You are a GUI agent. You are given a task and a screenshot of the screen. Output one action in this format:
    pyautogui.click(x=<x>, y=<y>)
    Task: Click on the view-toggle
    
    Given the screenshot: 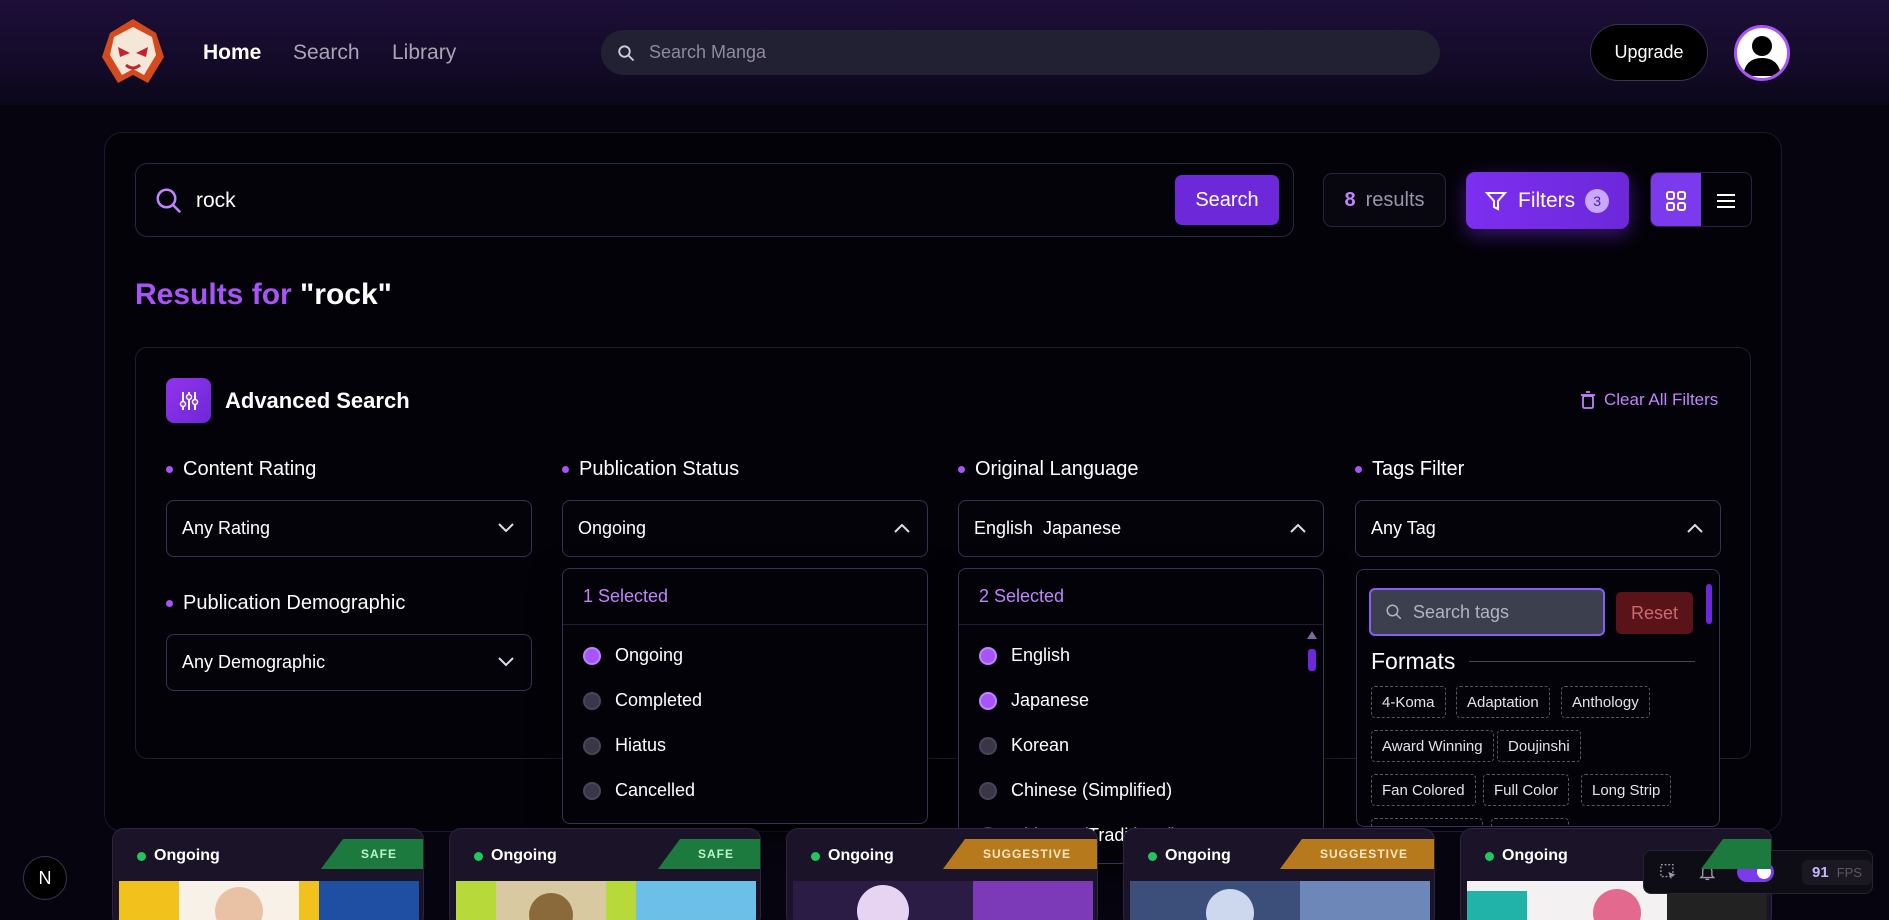 What is the action you would take?
    pyautogui.click(x=1701, y=199)
    